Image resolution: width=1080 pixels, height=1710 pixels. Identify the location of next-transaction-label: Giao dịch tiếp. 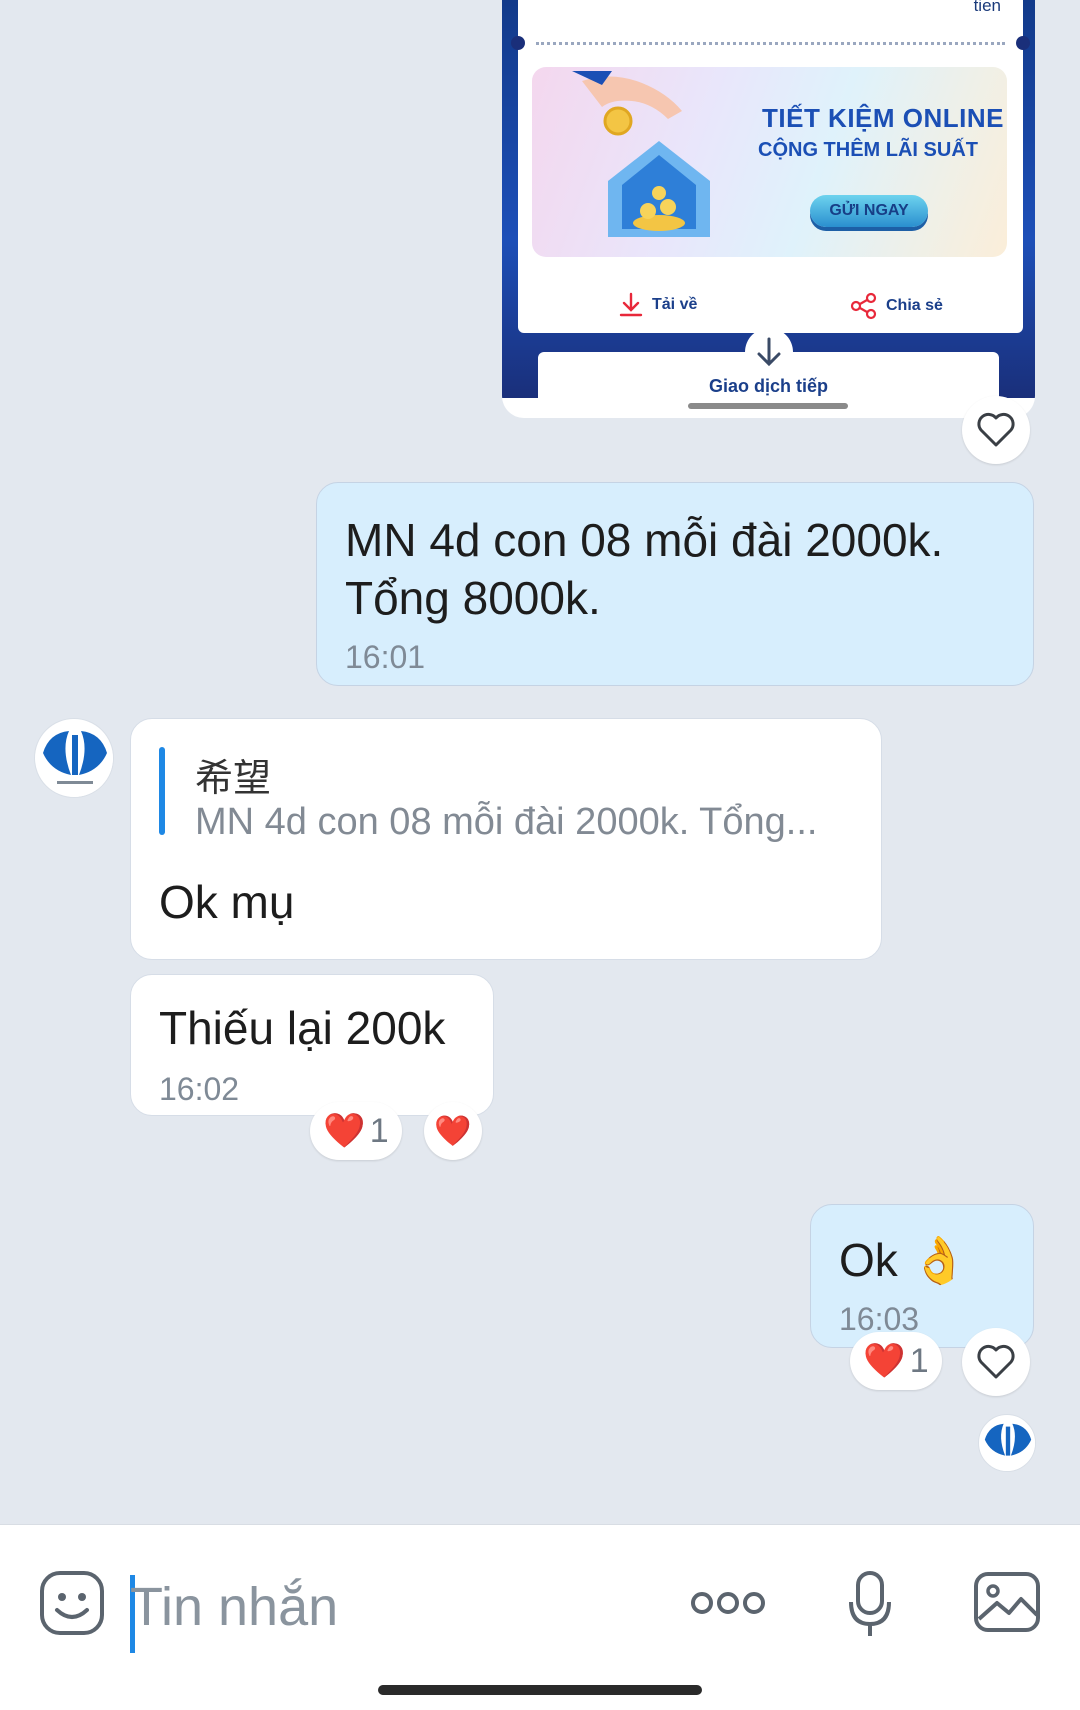
(768, 386).